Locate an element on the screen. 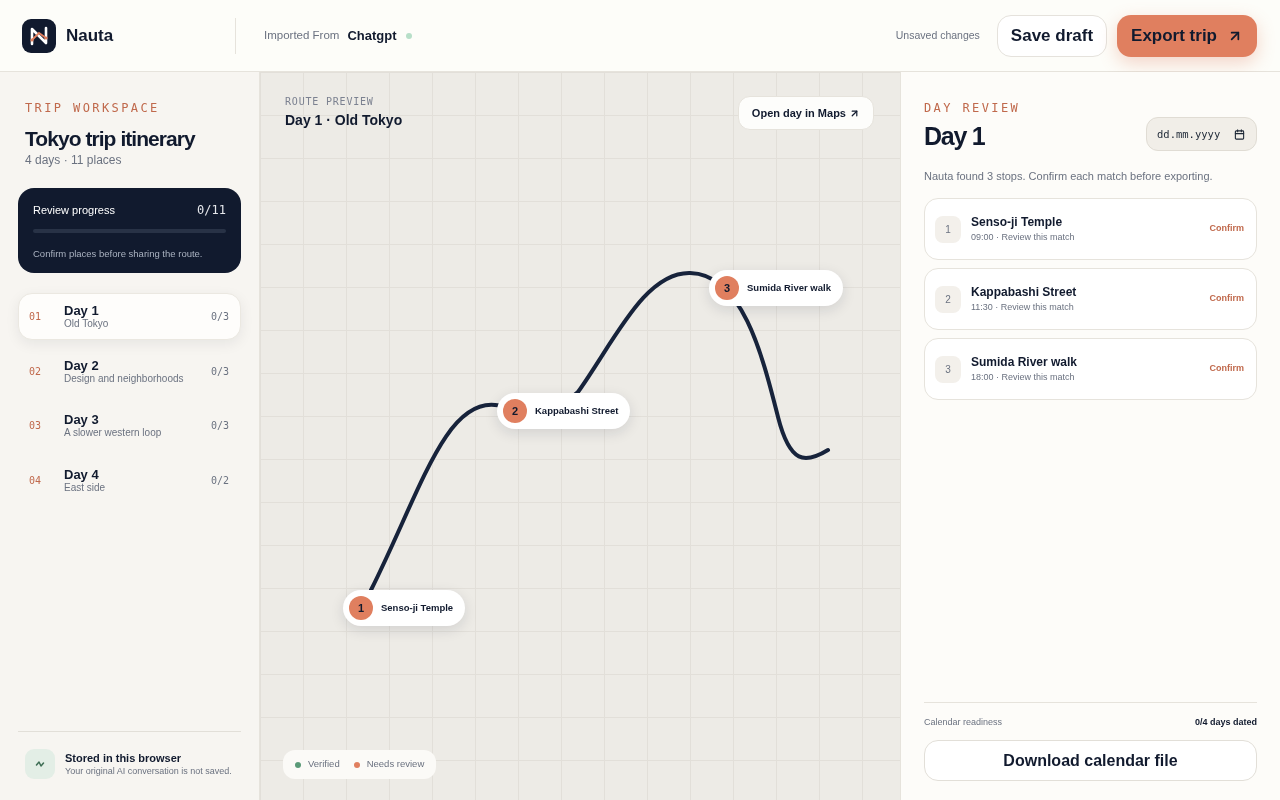 This screenshot has height=800, width=1280. trip-title: Tokyo trip itinerary is located at coordinates (111, 139).